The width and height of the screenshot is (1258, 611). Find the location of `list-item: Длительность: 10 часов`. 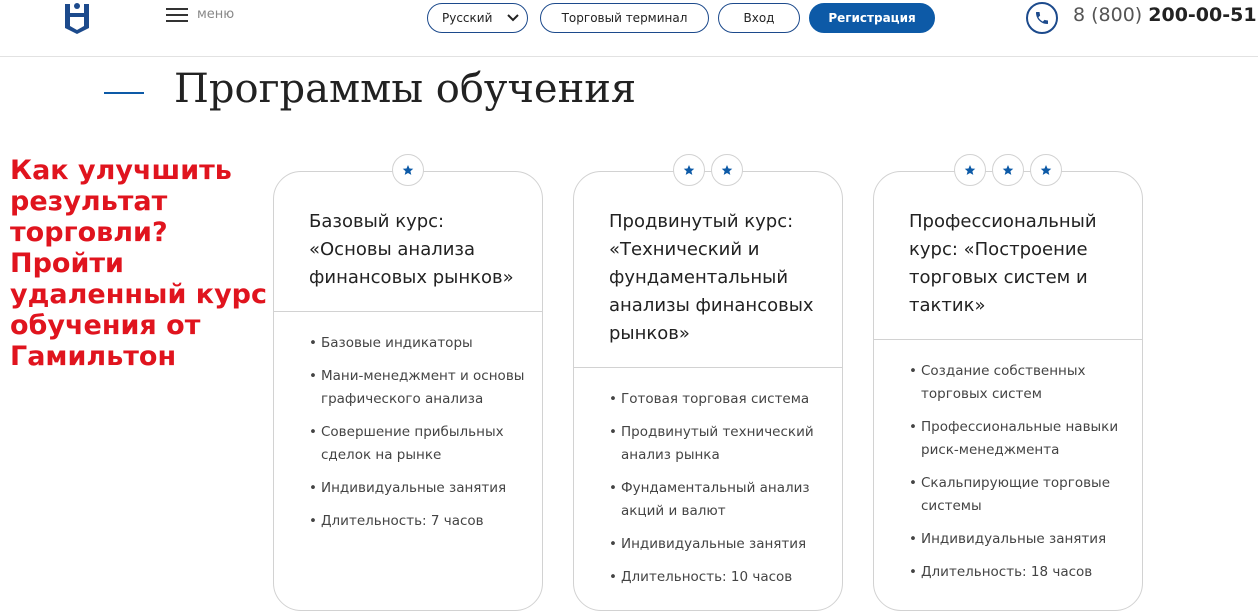

list-item: Длительность: 10 часов is located at coordinates (719, 577).